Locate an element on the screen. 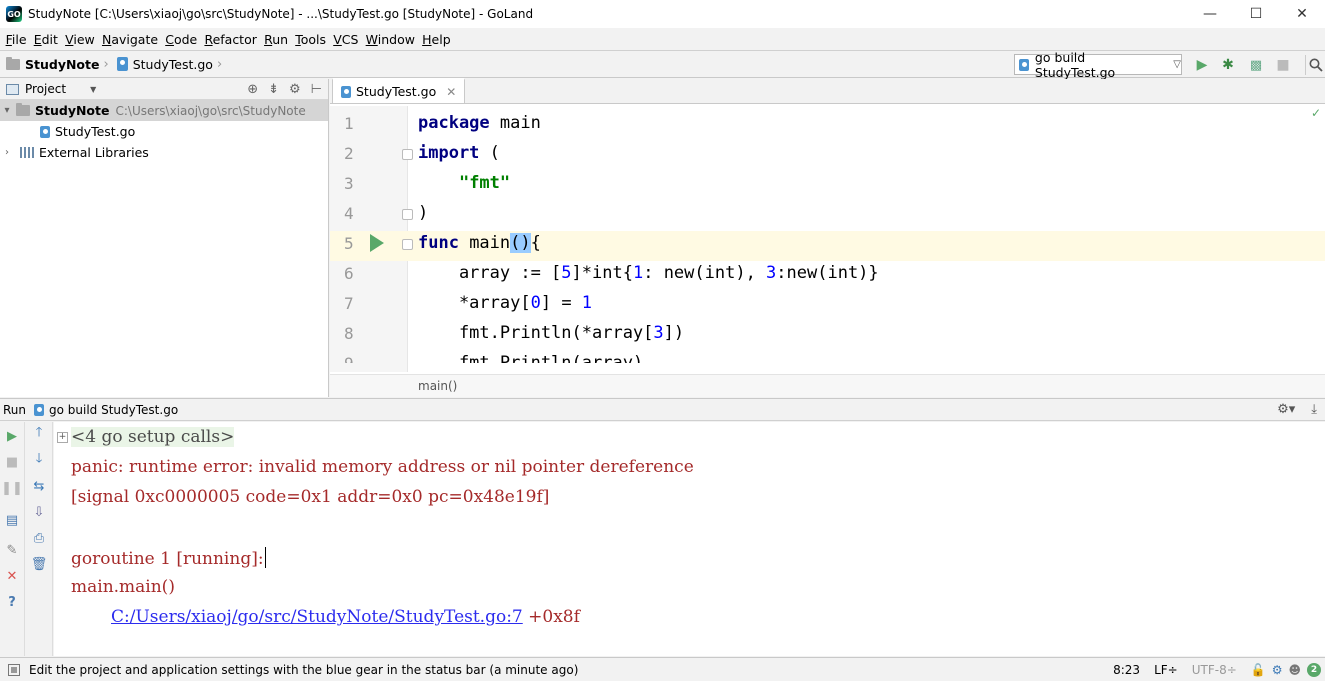 The width and height of the screenshot is (1325, 681). maximize-button: ☐ is located at coordinates (1256, 14).